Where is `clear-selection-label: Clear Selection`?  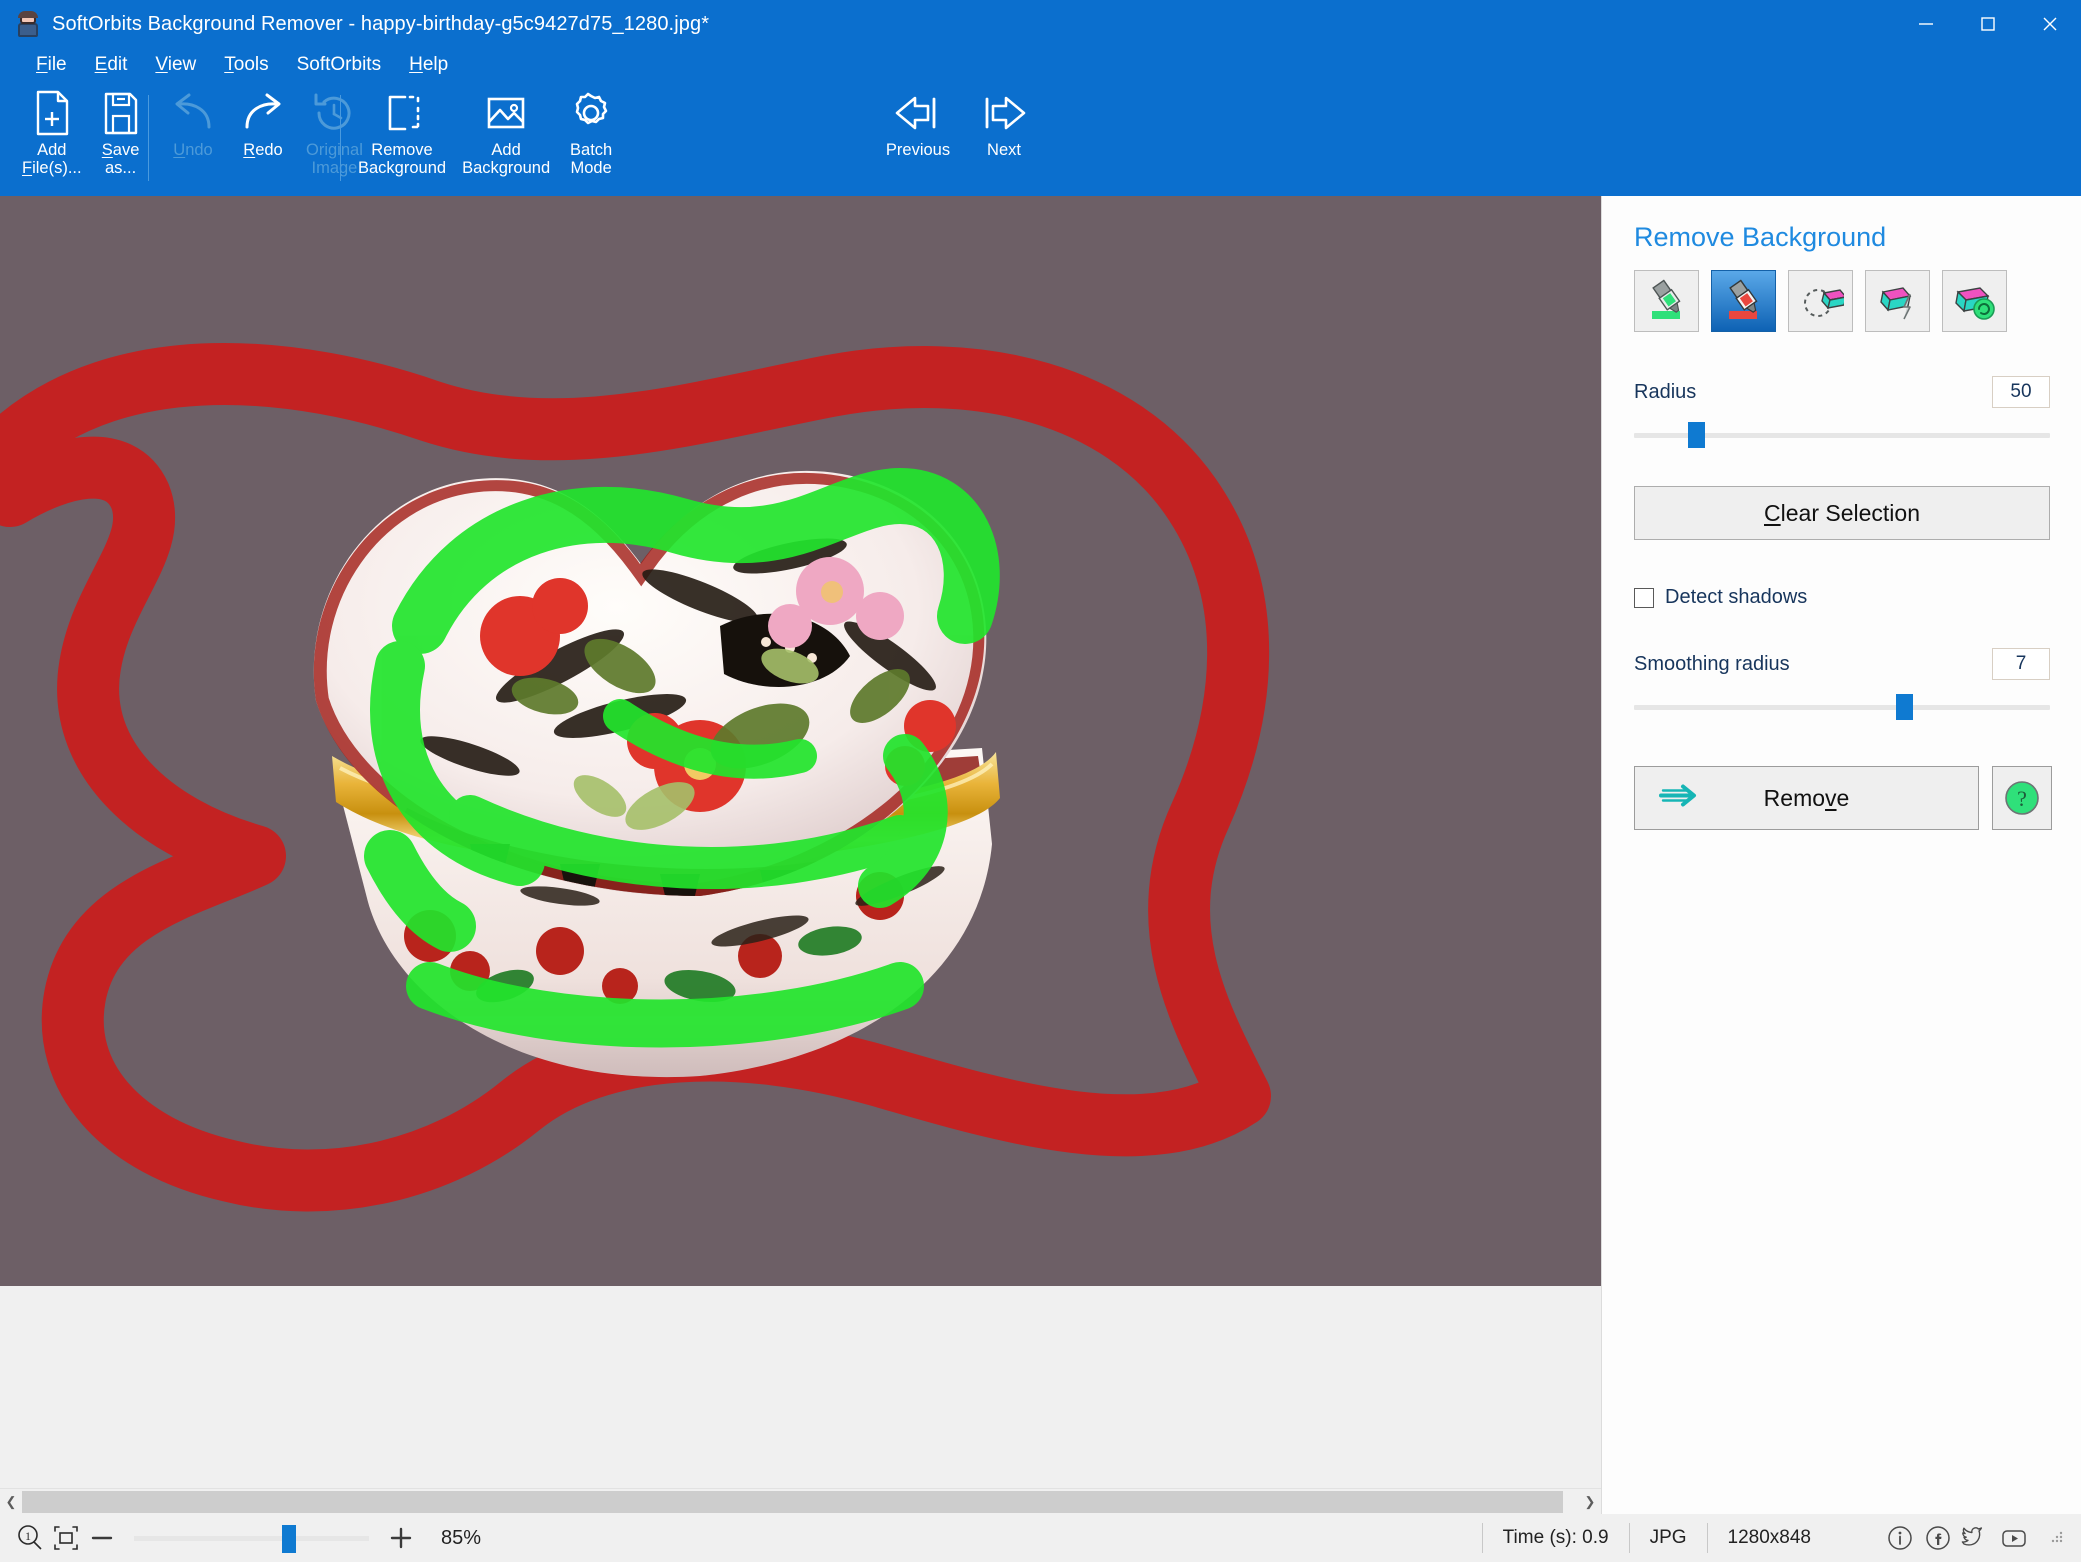 clear-selection-label: Clear Selection is located at coordinates (1842, 512).